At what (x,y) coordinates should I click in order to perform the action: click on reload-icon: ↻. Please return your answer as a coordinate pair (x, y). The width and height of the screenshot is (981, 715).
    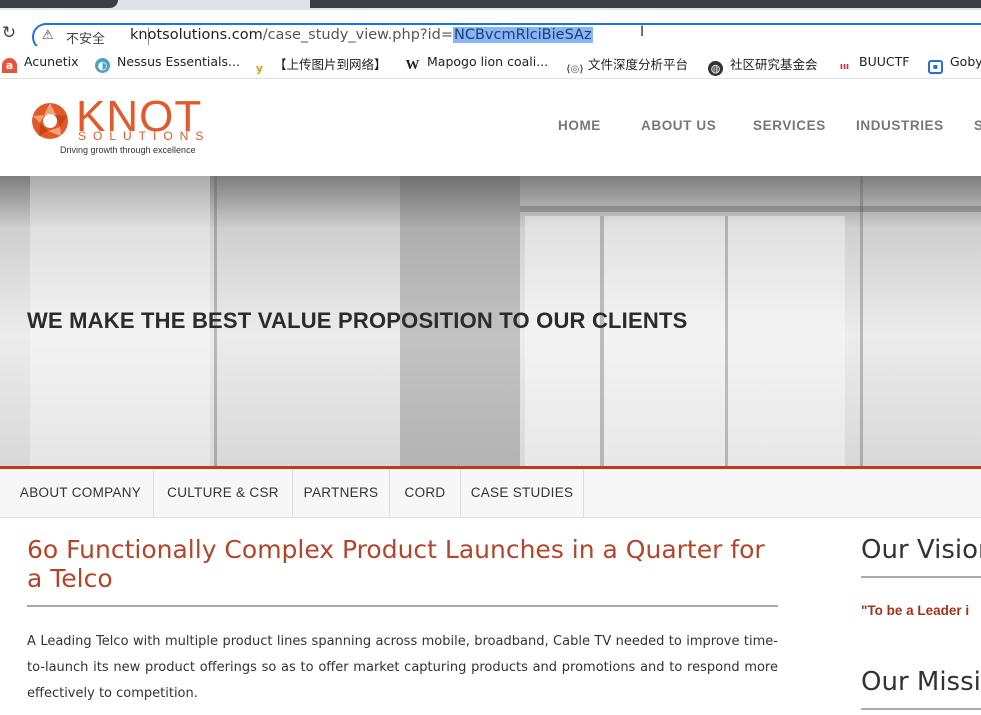
    Looking at the image, I should click on (9, 33).